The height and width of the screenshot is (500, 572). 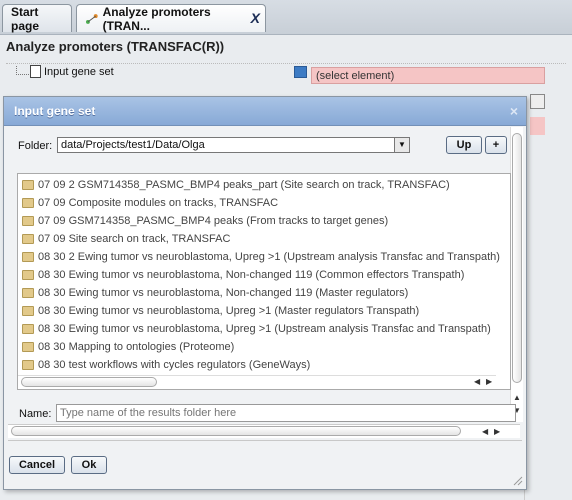 I want to click on background-dropdown, so click(x=537, y=101).